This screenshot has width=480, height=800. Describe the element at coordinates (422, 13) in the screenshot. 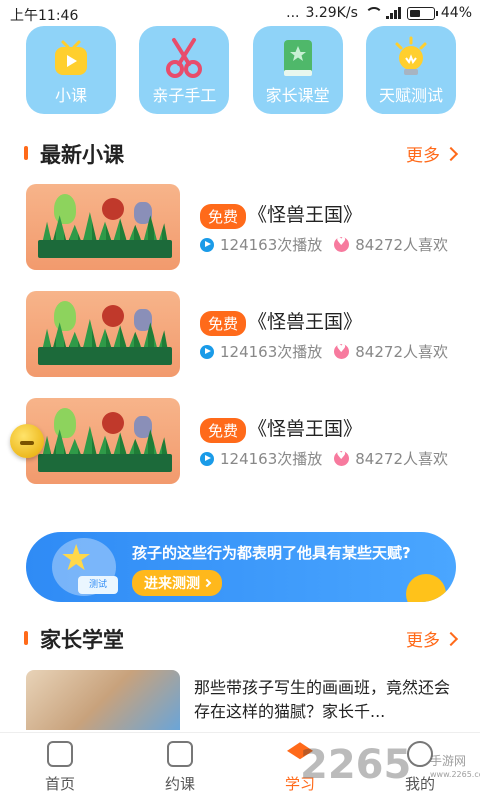

I see `battery-icon` at that location.